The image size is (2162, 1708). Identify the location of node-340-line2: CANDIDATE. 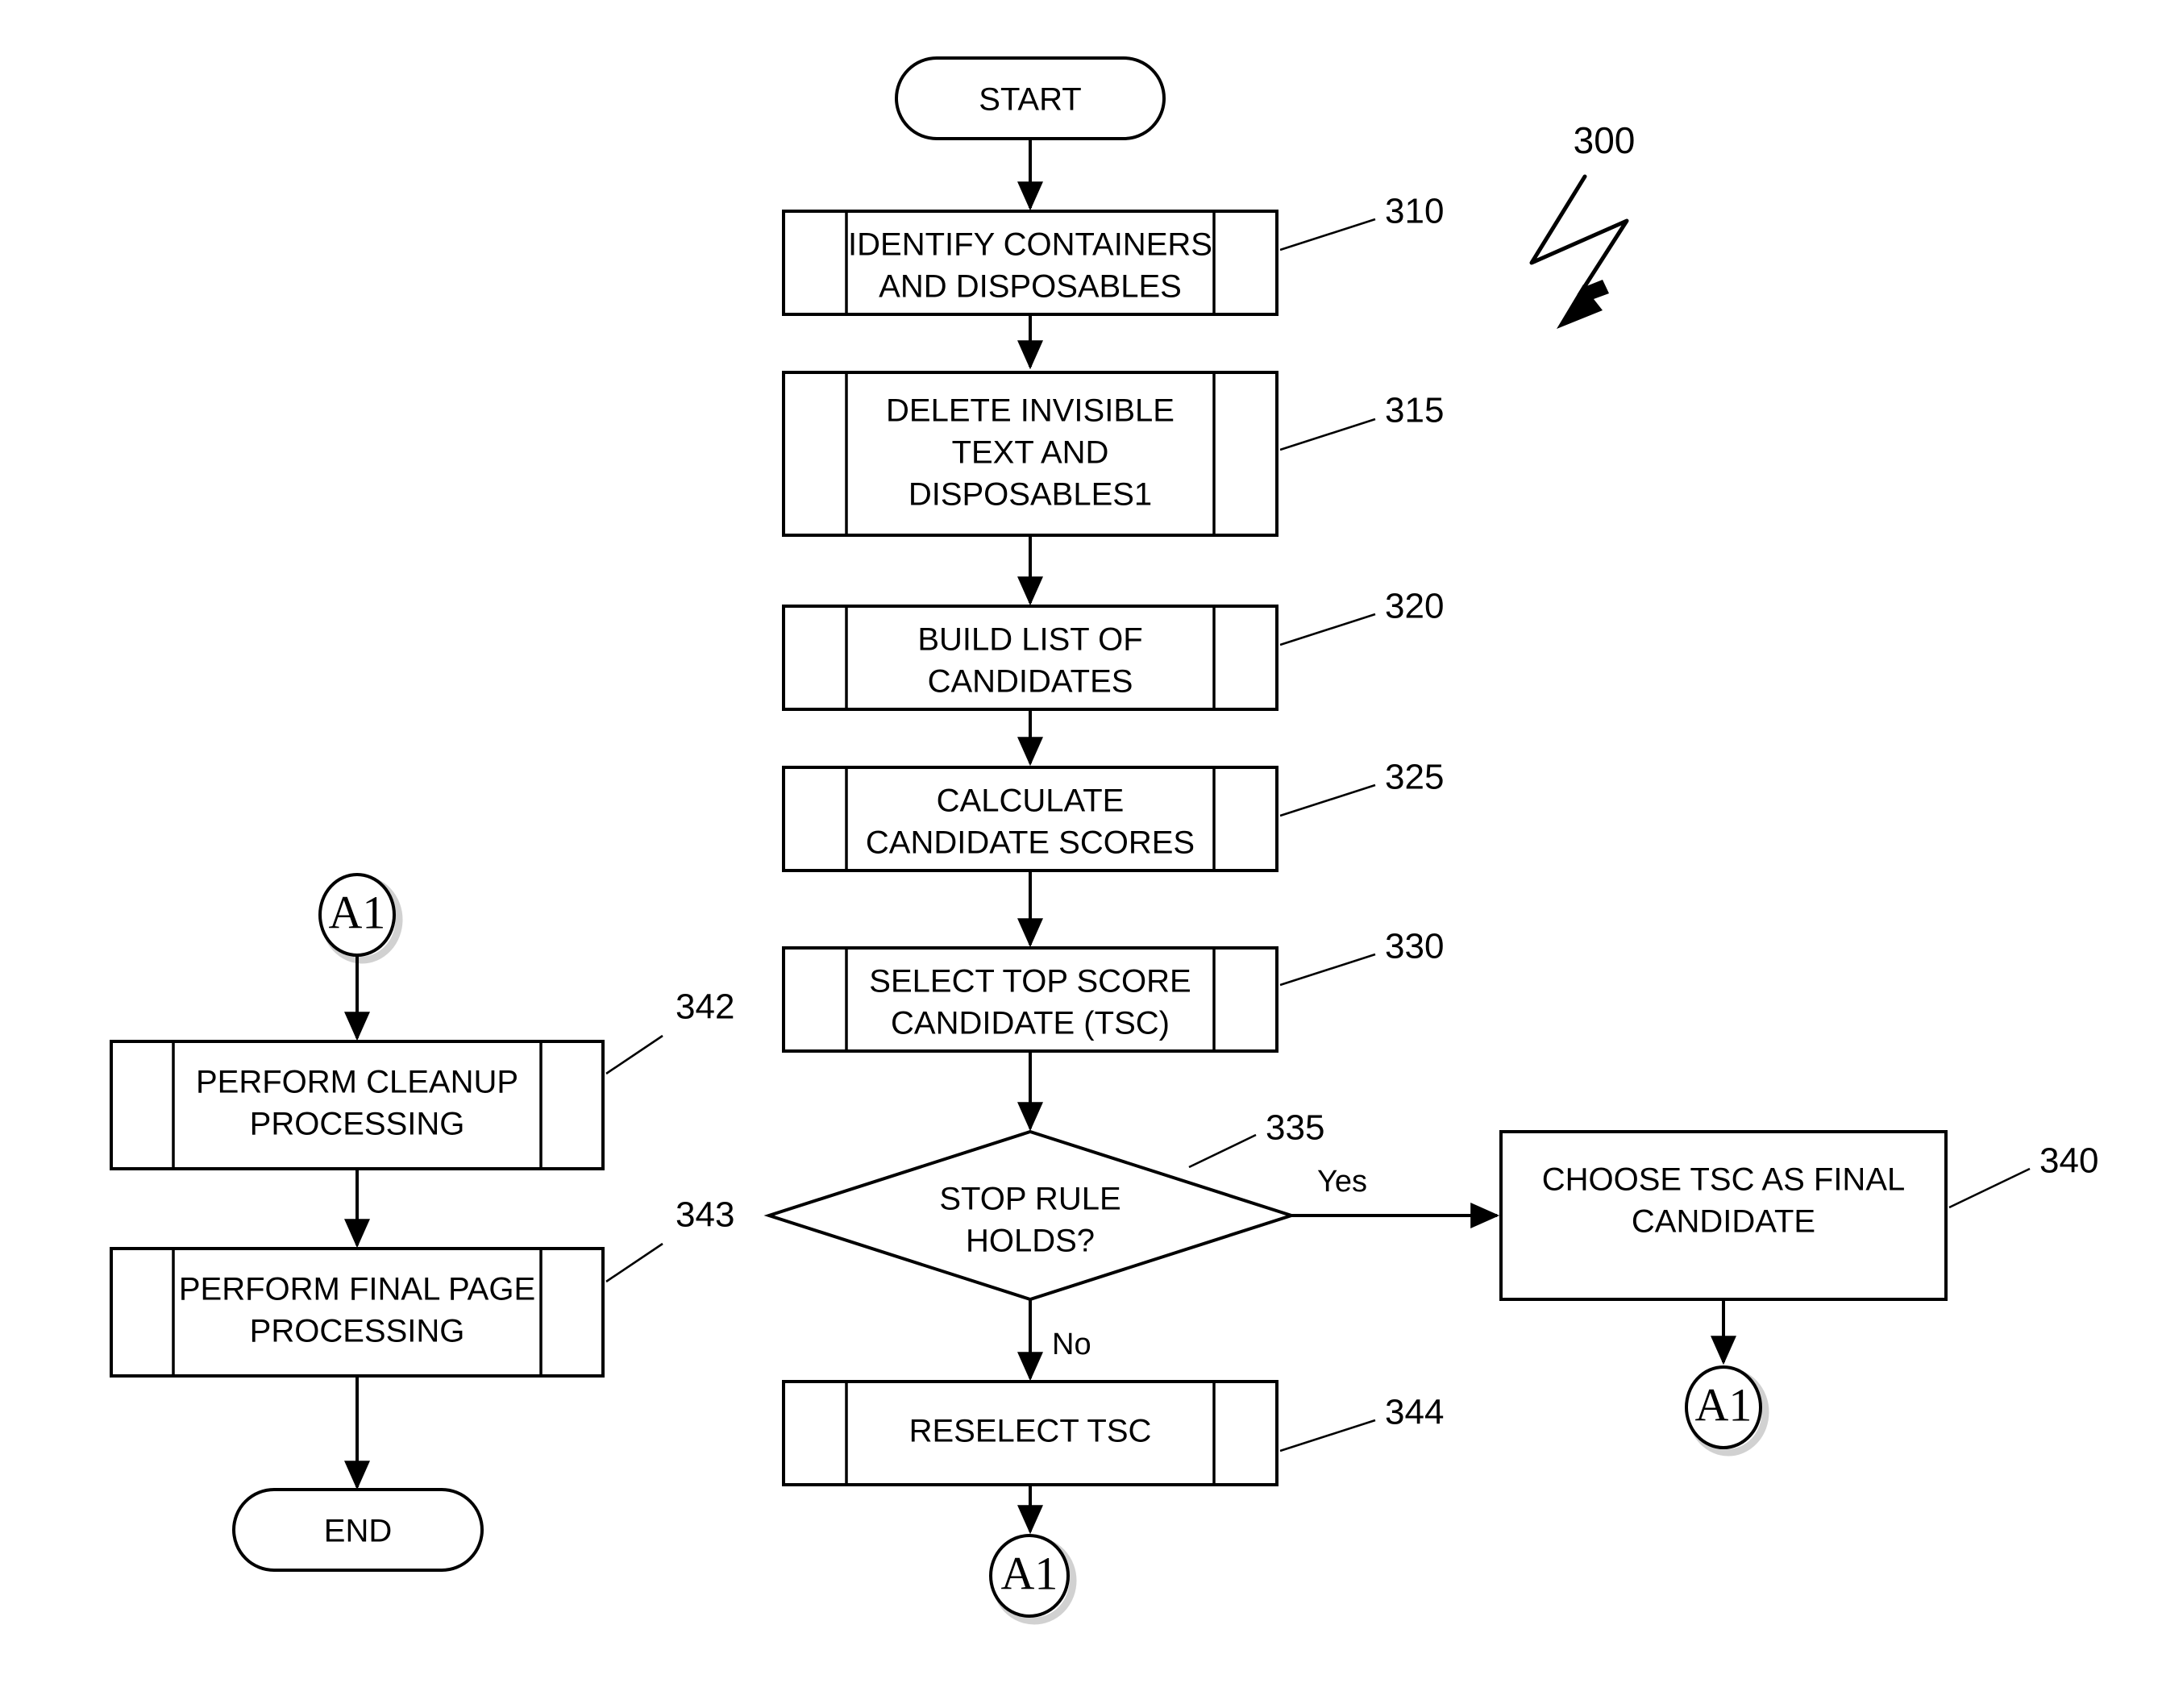
(1724, 1222).